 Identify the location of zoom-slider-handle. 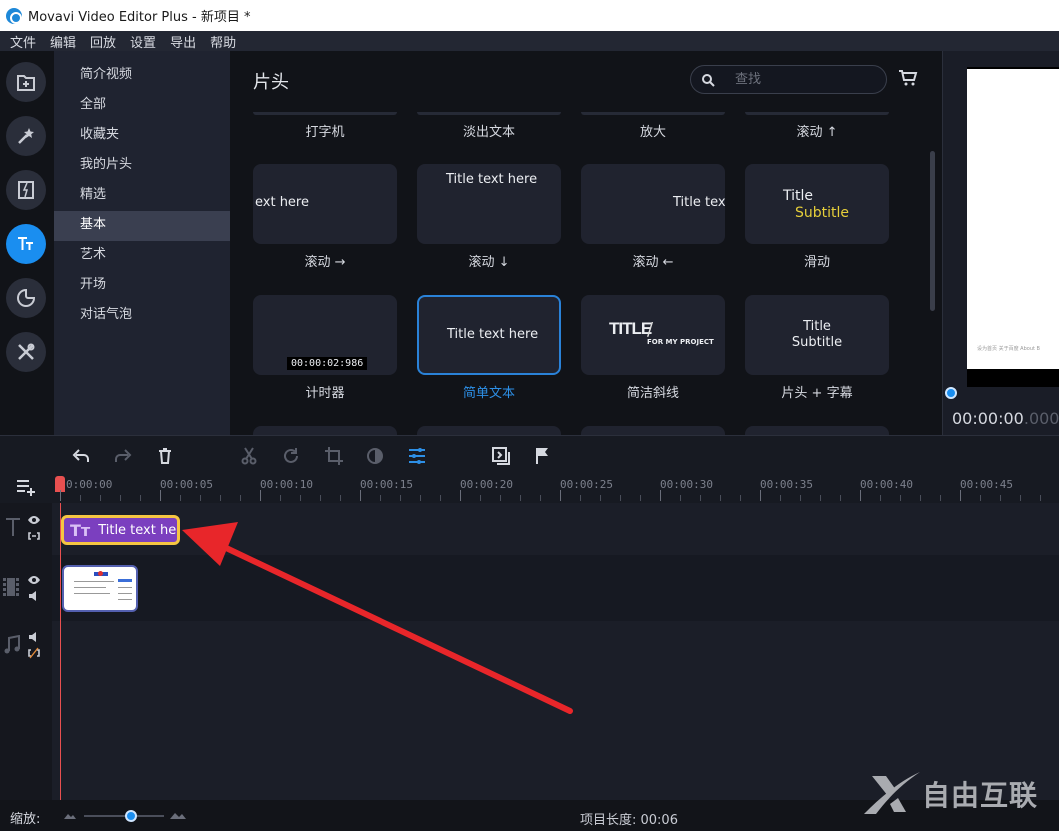
(131, 816).